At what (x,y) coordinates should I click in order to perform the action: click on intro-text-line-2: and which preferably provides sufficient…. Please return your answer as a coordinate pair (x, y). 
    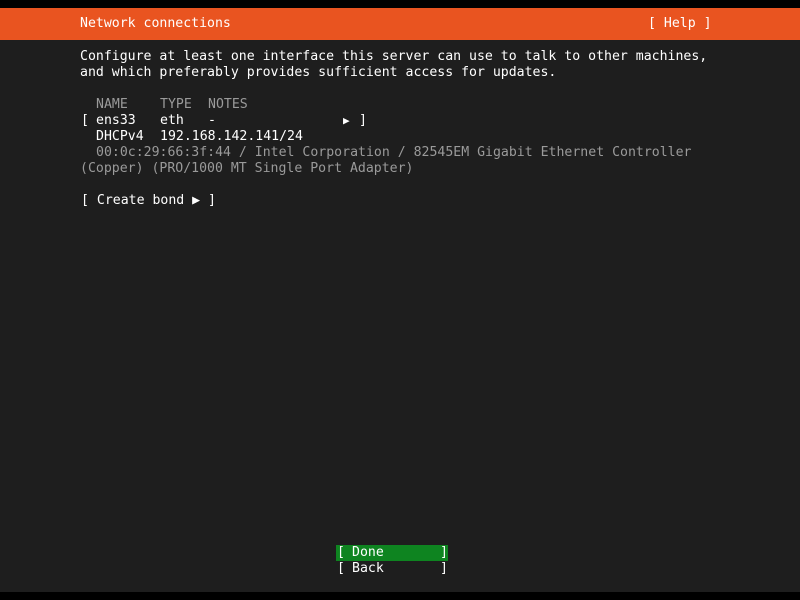
    Looking at the image, I should click on (318, 72).